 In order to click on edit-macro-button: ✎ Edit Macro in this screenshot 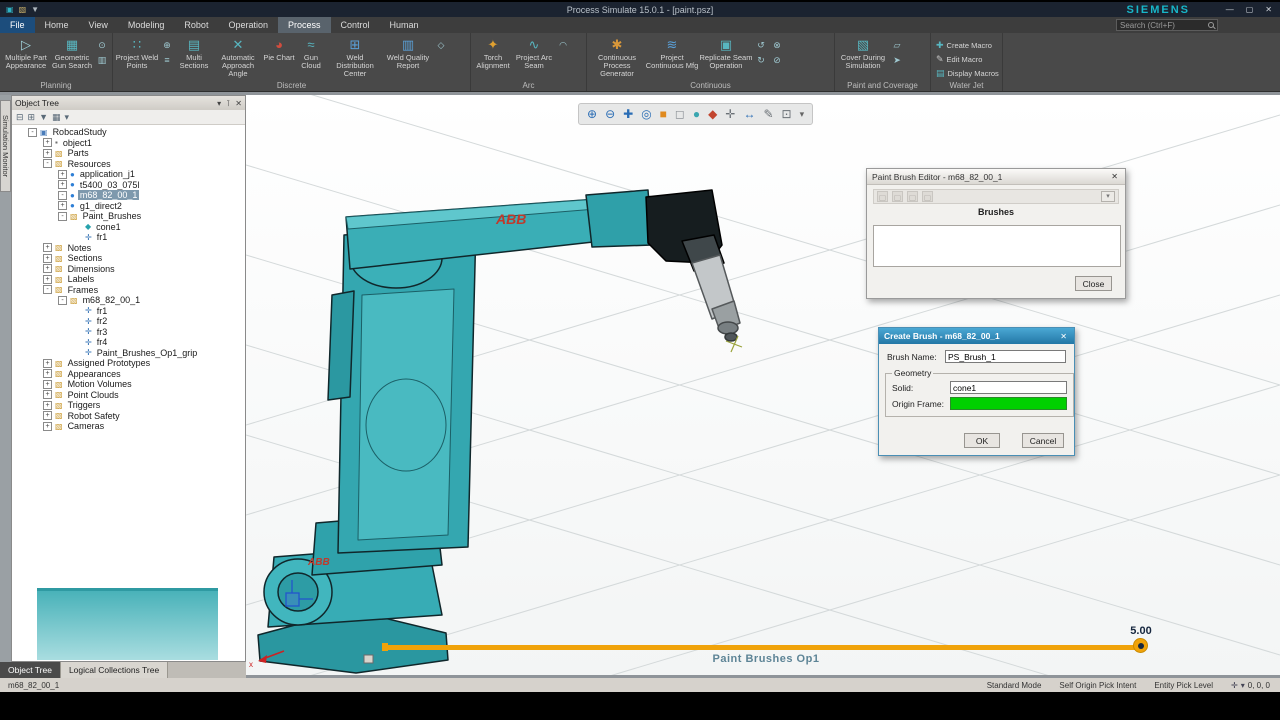, I will do `click(967, 59)`.